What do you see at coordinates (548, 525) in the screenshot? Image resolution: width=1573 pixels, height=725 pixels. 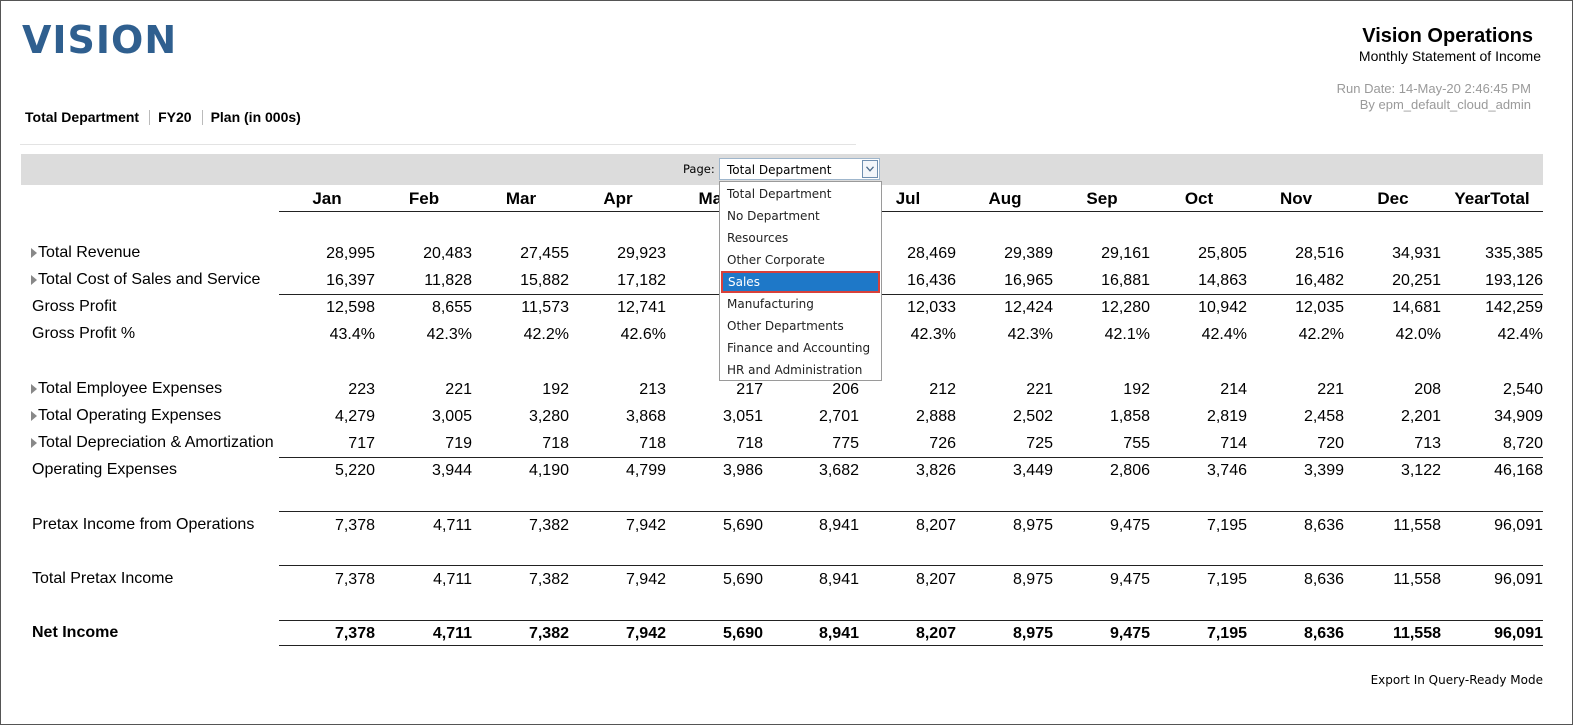 I see `table-cell: 7,382` at bounding box center [548, 525].